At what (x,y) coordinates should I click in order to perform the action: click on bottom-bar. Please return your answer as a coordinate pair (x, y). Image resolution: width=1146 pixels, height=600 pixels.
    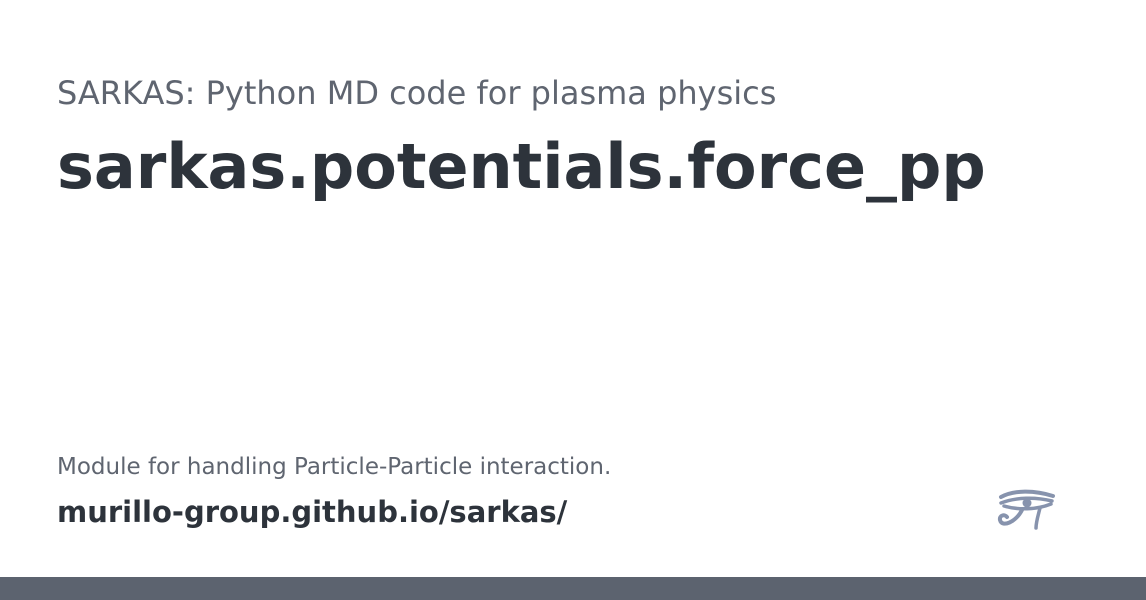
    Looking at the image, I should click on (573, 588).